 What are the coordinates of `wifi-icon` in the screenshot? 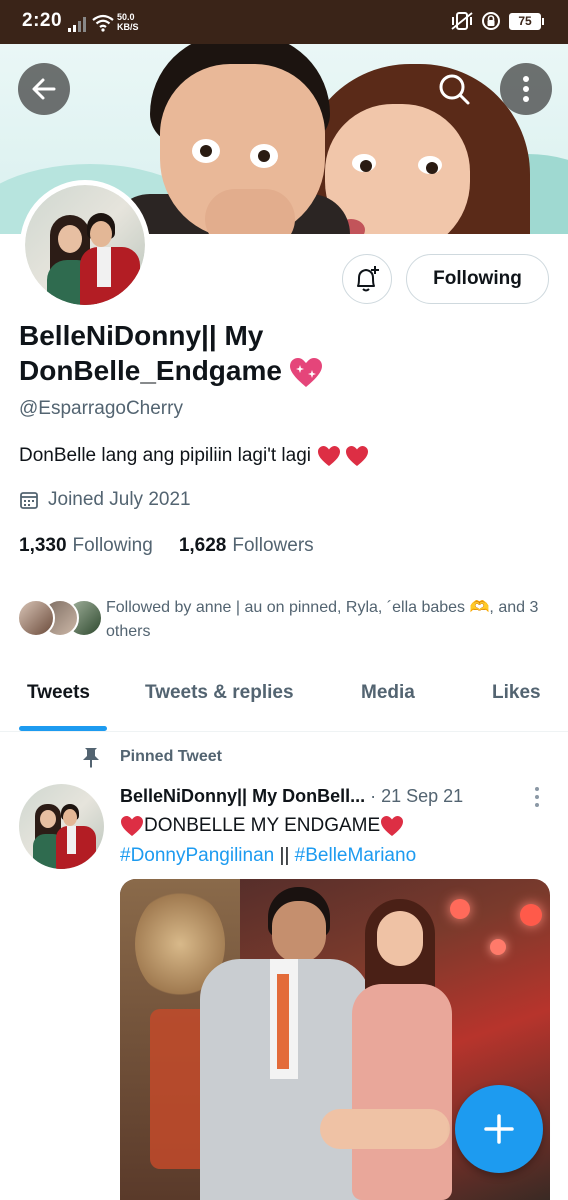 It's located at (103, 23).